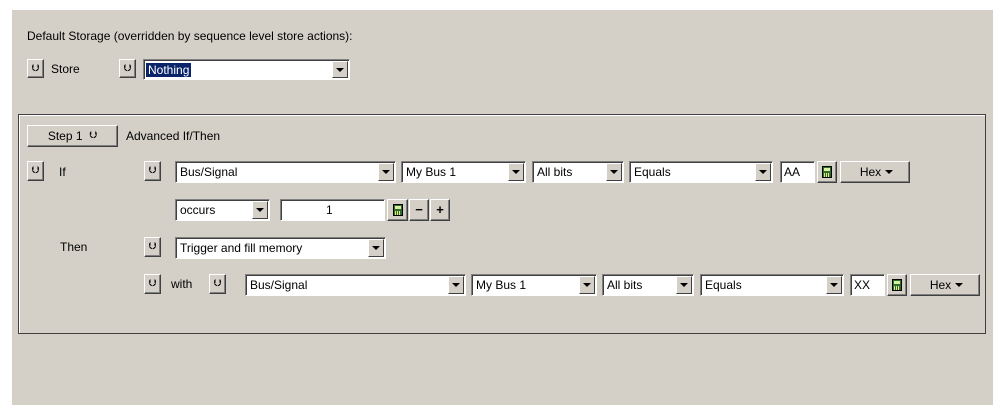  I want to click on occurs-mode-select: occurs, so click(222, 210).